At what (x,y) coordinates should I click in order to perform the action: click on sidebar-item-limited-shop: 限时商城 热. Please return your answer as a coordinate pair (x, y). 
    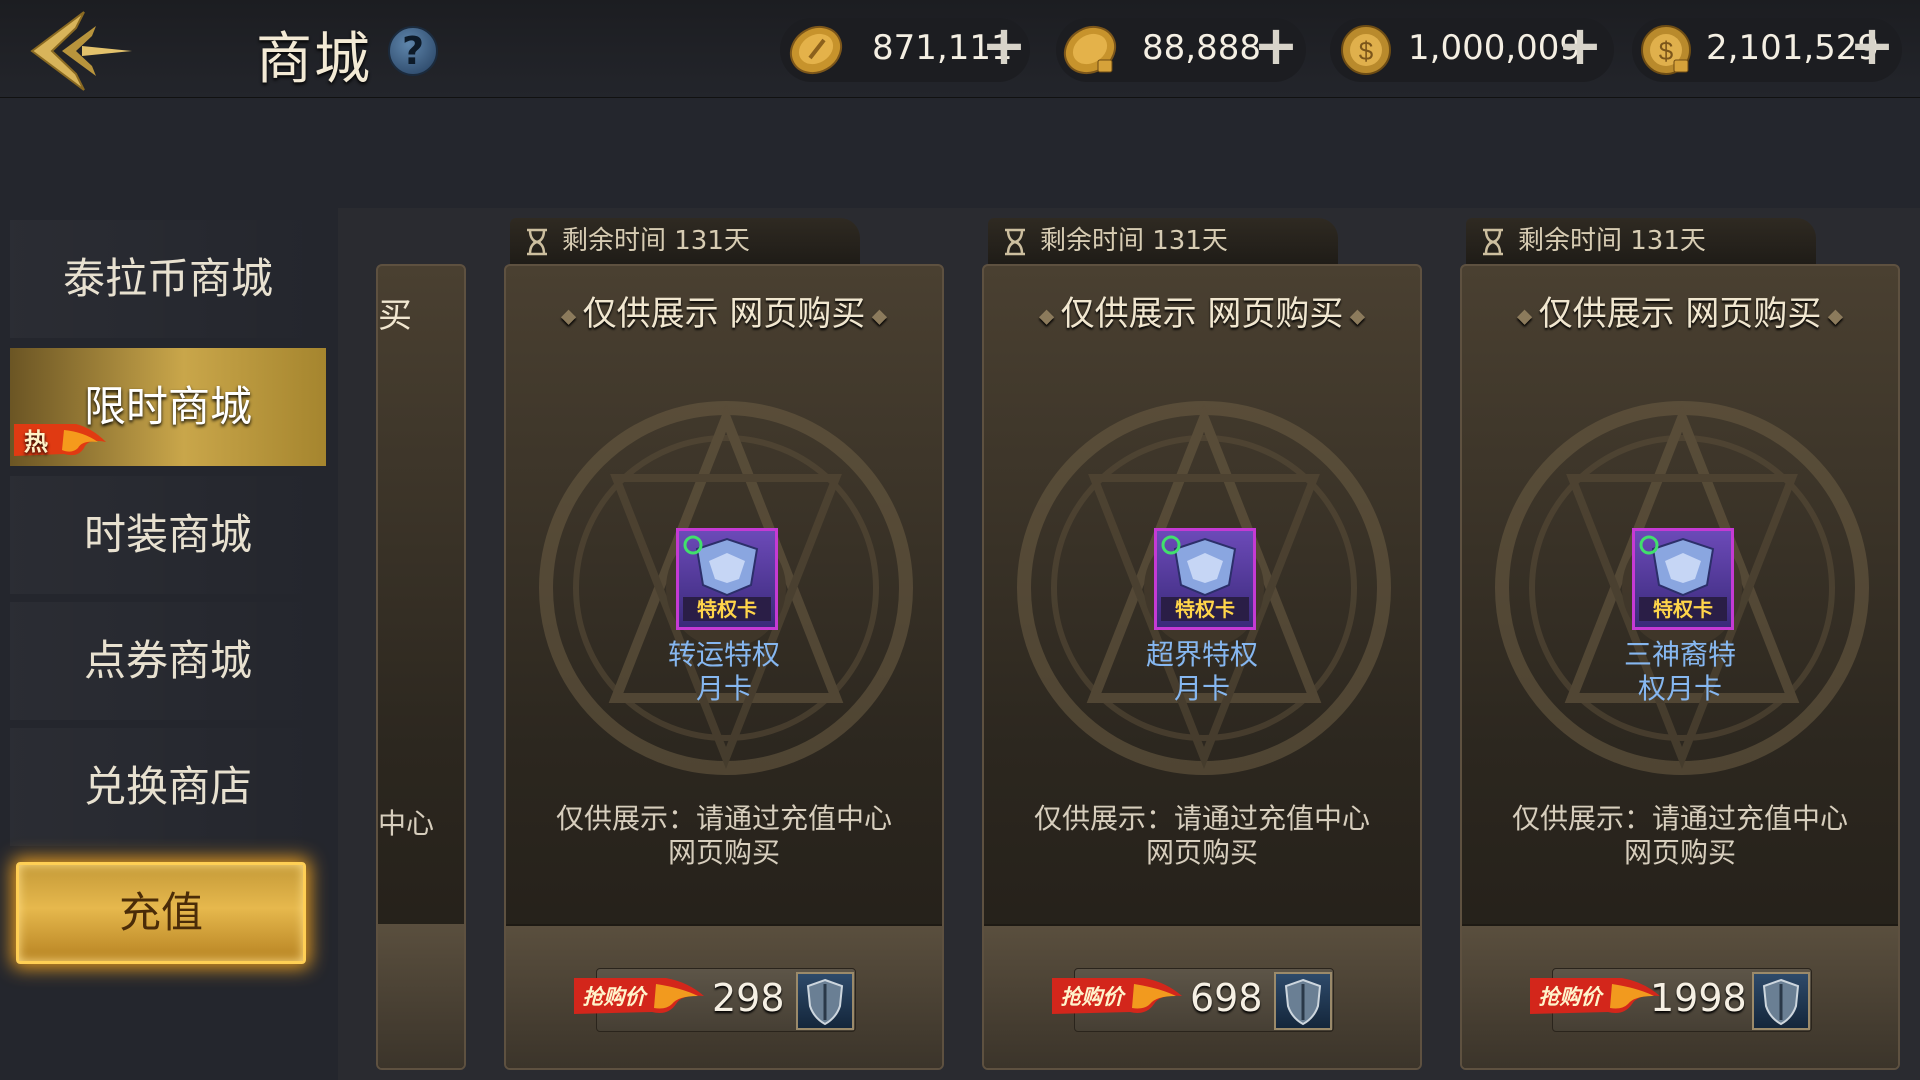
    Looking at the image, I should click on (168, 407).